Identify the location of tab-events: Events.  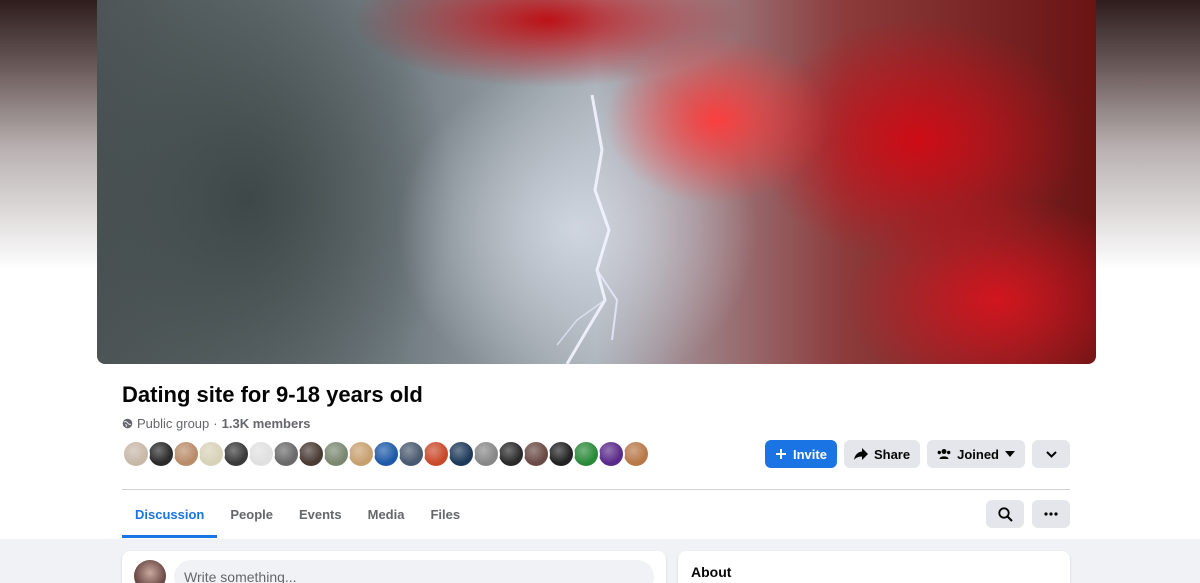
(320, 514).